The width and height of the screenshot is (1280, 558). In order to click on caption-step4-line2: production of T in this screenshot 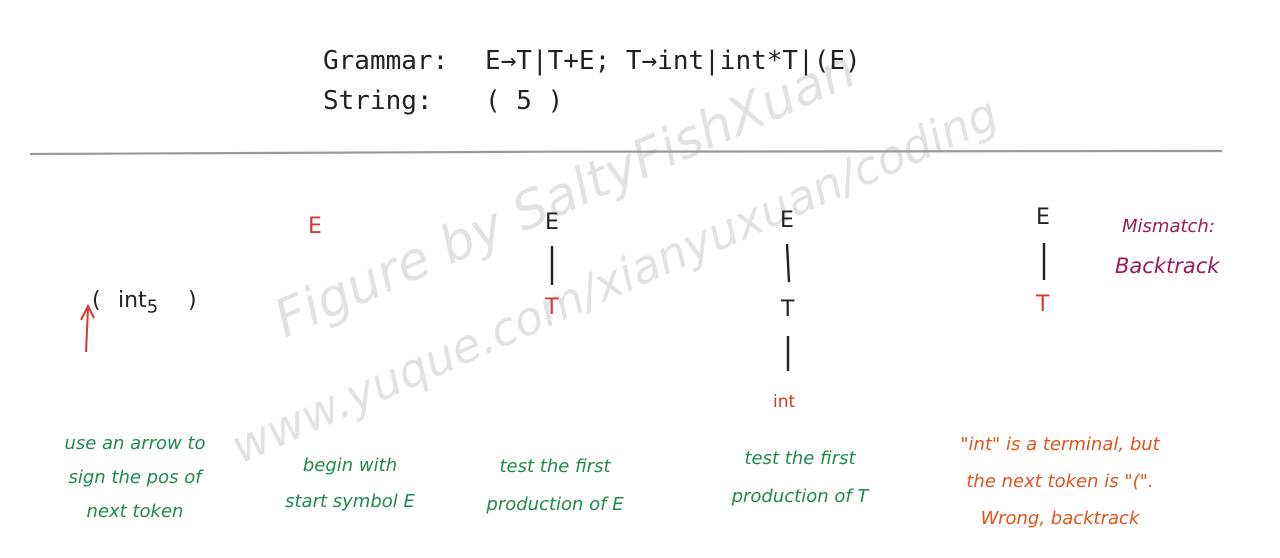, I will do `click(800, 496)`.